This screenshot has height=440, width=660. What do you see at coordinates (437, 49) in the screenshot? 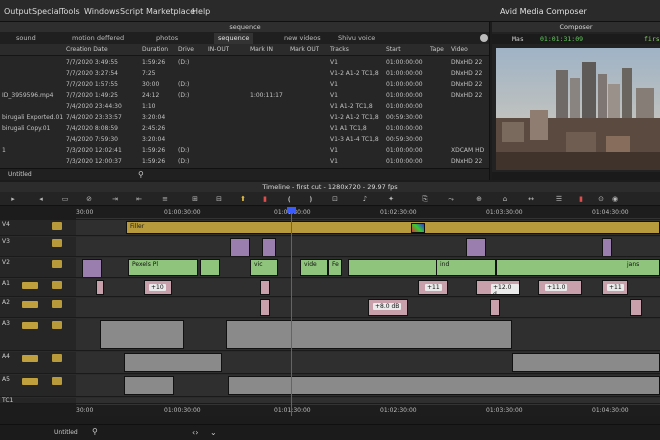
I see `col-tape: Tape` at bounding box center [437, 49].